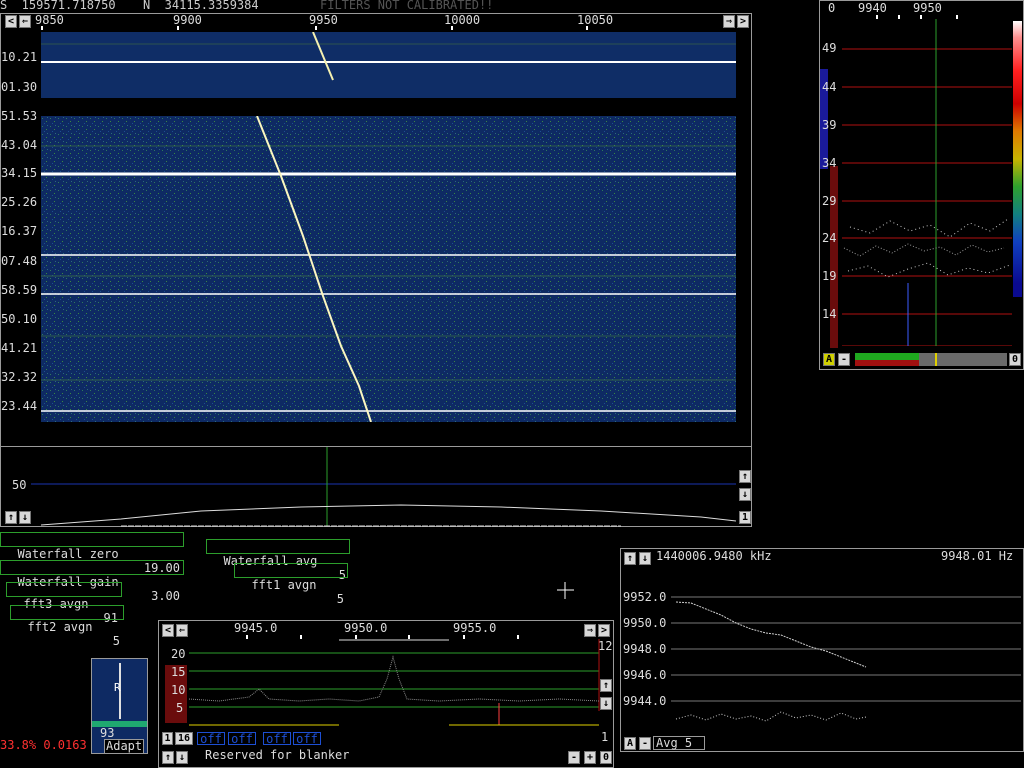  Describe the element at coordinates (184, 738) in the screenshot. I see `hires-sixteen-button: 16` at that location.